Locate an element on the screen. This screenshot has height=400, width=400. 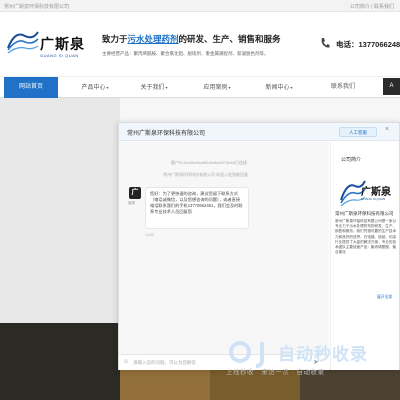
chat-header: 常州广斯泉环保科技有限公司 人工客服 × is located at coordinates (259, 132).